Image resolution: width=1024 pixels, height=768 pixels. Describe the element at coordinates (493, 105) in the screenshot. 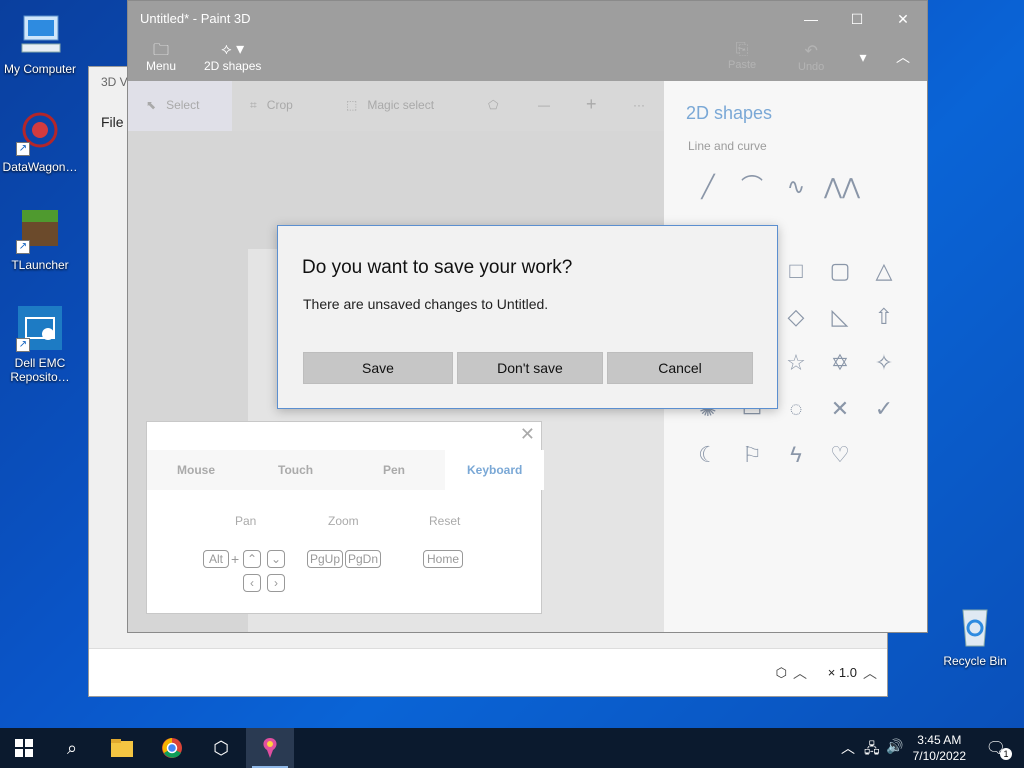

I see `sticker-icon: ⬠` at that location.